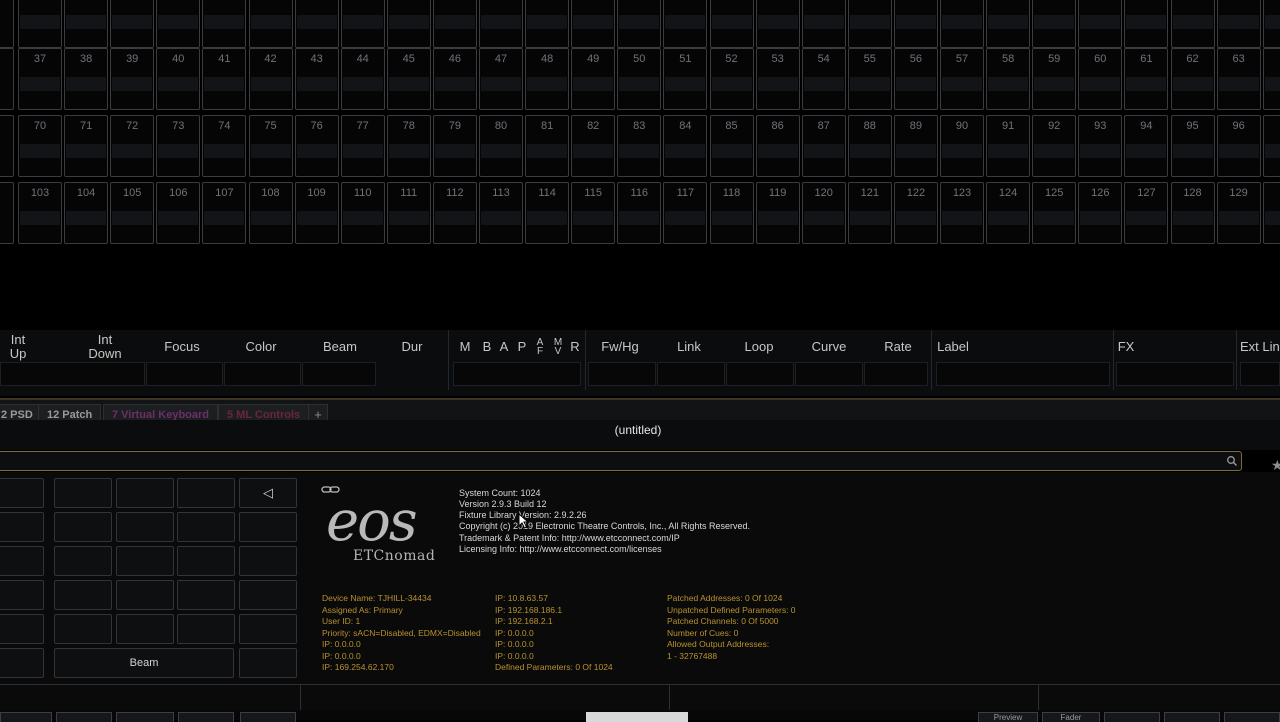 This screenshot has width=1280, height=722. What do you see at coordinates (1054, 79) in the screenshot?
I see `channel-cell: 59` at bounding box center [1054, 79].